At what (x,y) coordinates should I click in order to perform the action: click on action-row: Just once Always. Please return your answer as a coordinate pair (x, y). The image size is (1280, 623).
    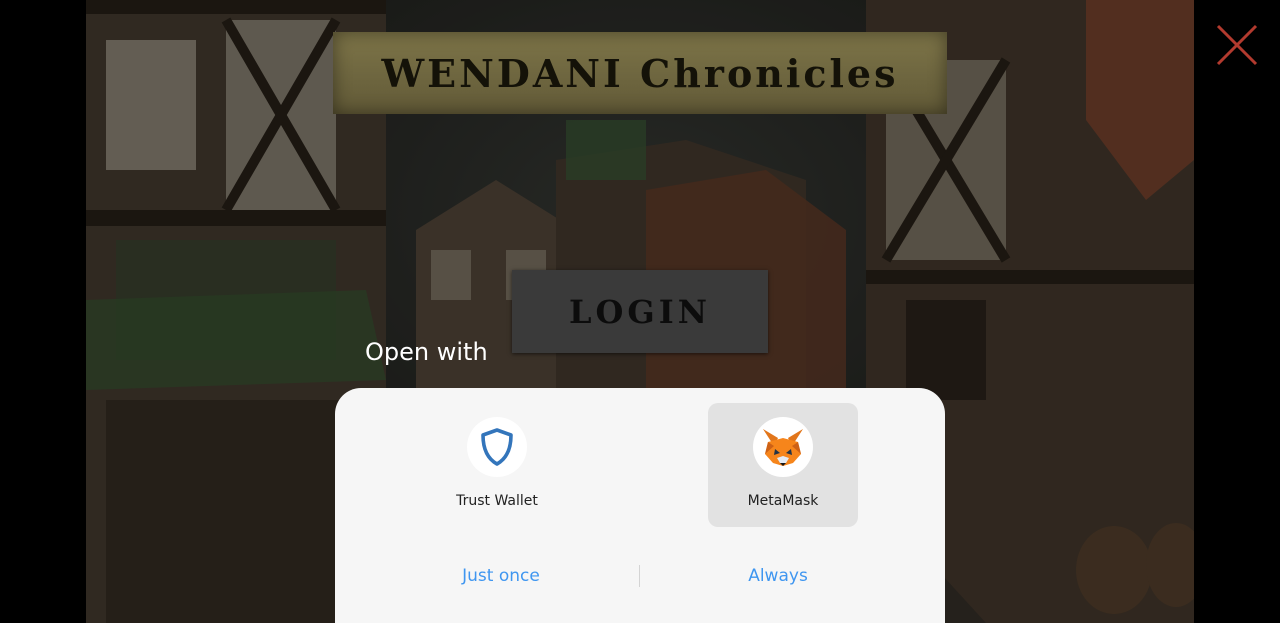
    Looking at the image, I should click on (640, 576).